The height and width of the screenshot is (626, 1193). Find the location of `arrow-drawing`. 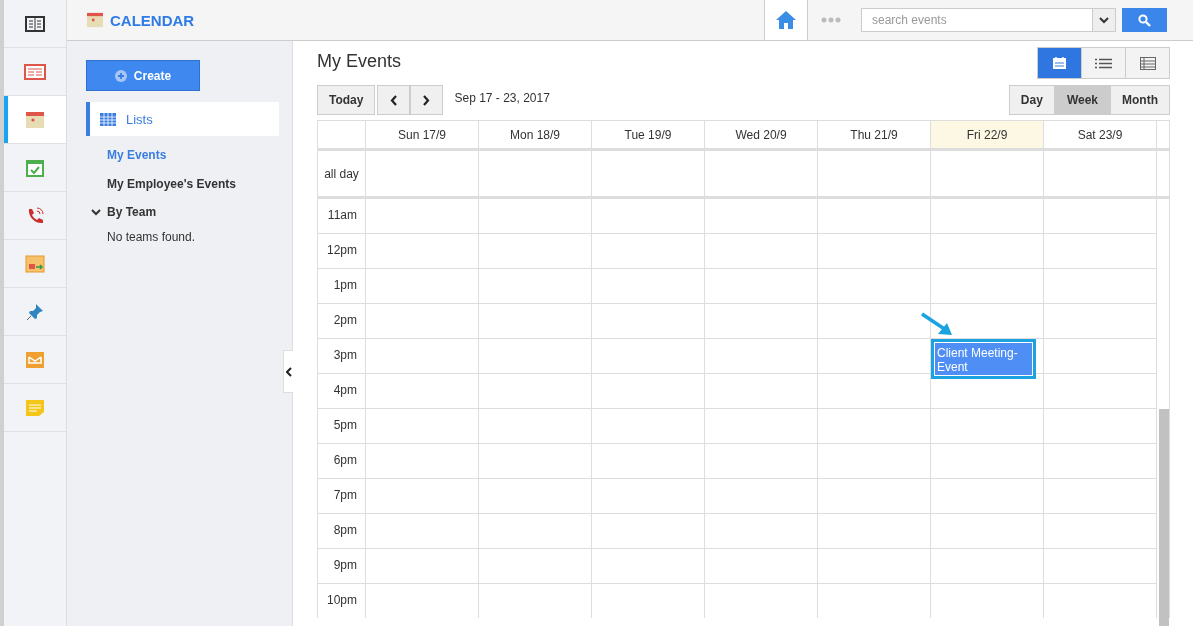

arrow-drawing is located at coordinates (937, 325).